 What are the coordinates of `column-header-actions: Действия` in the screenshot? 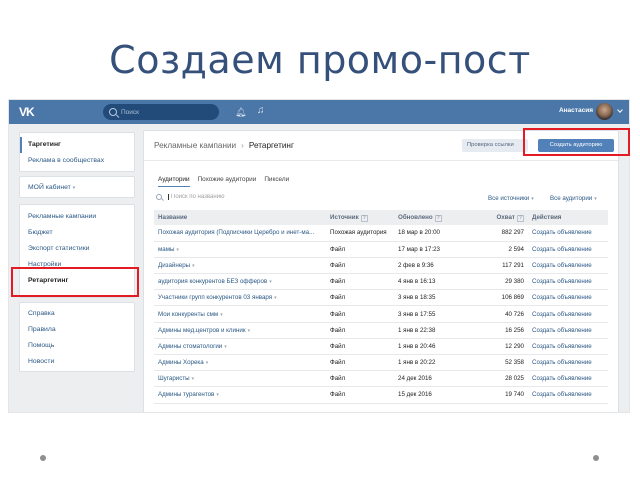 It's located at (568, 217).